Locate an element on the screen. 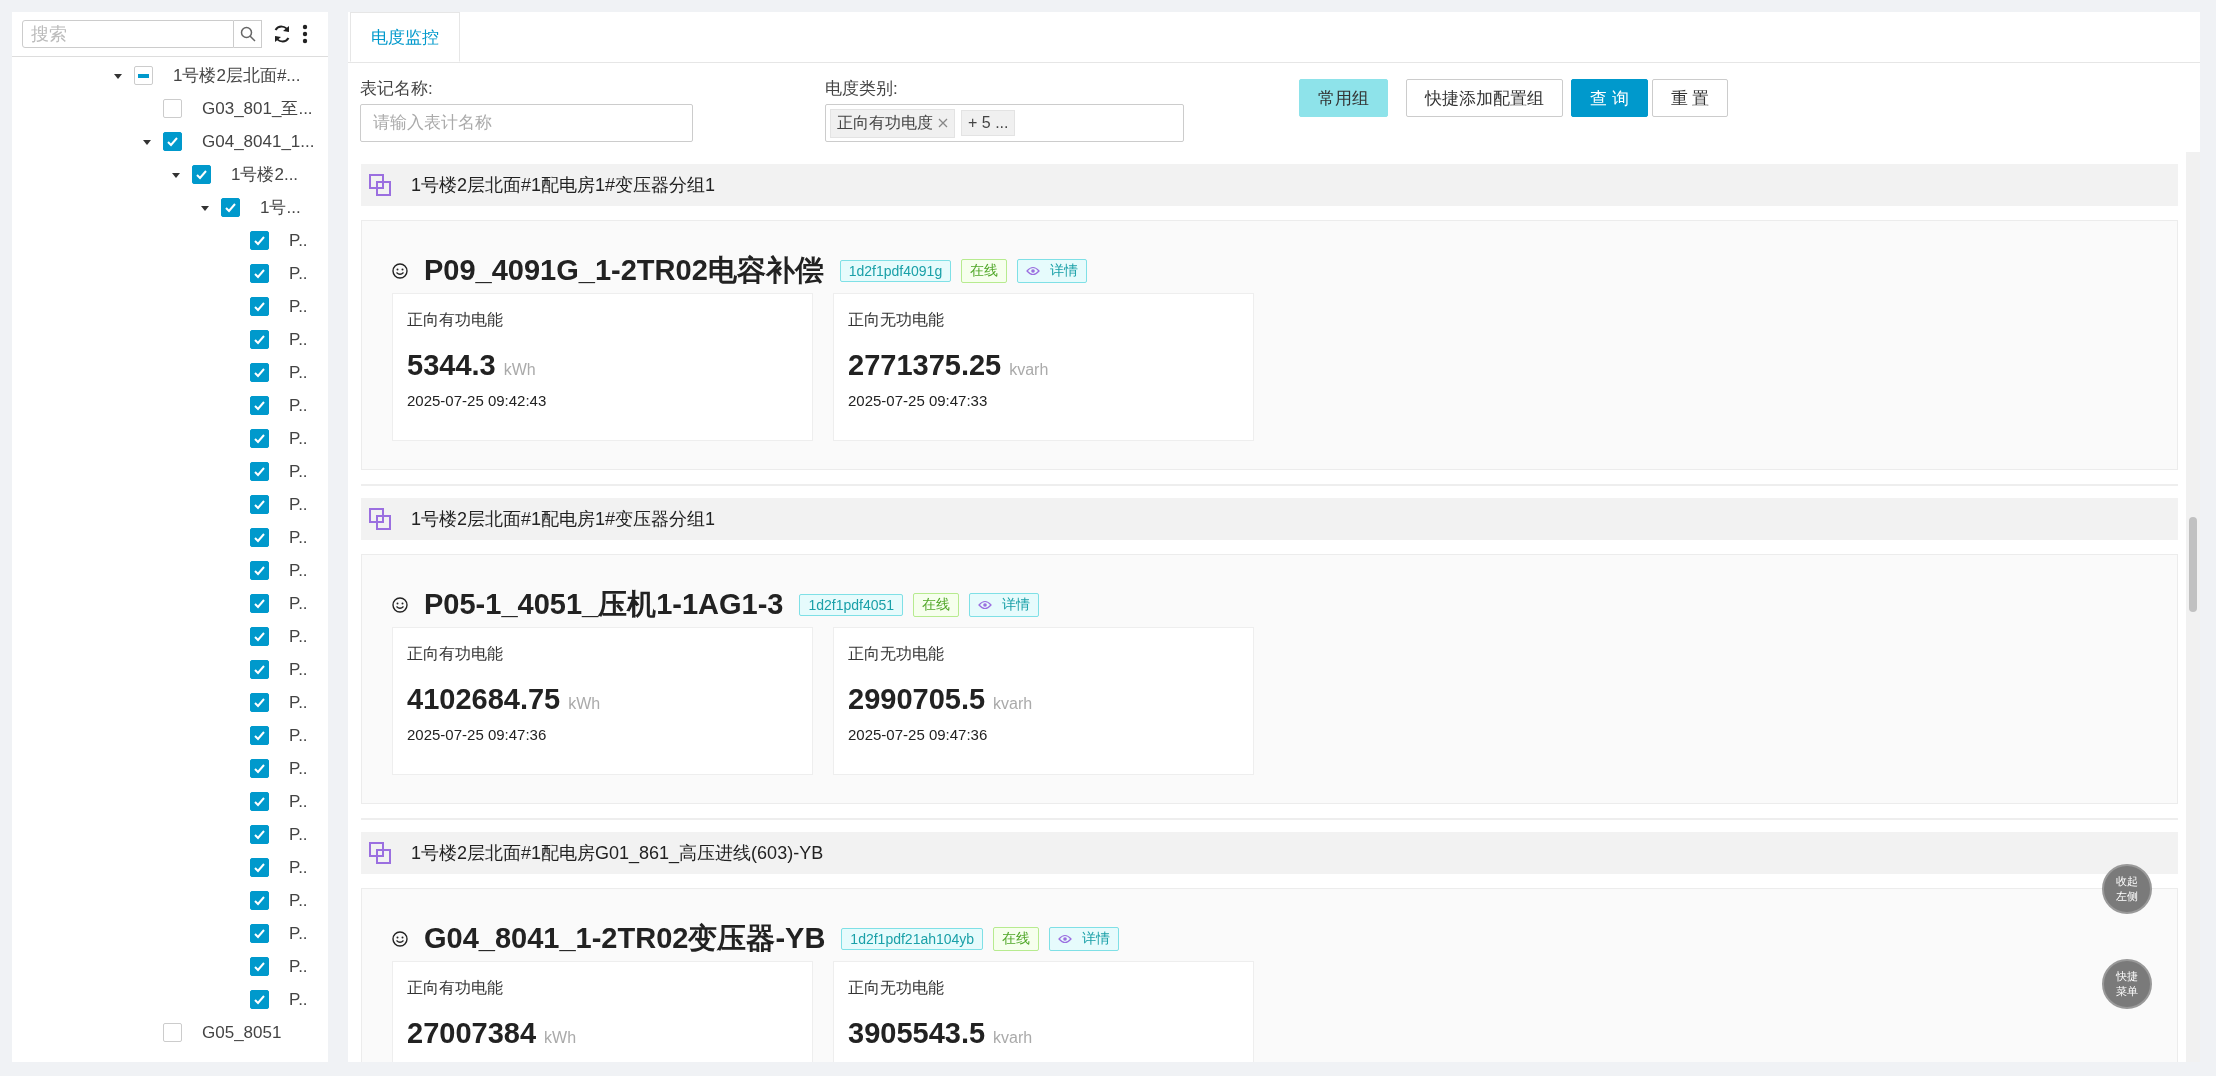 The image size is (2216, 1076). reading-value: 5344.3 is located at coordinates (451, 365).